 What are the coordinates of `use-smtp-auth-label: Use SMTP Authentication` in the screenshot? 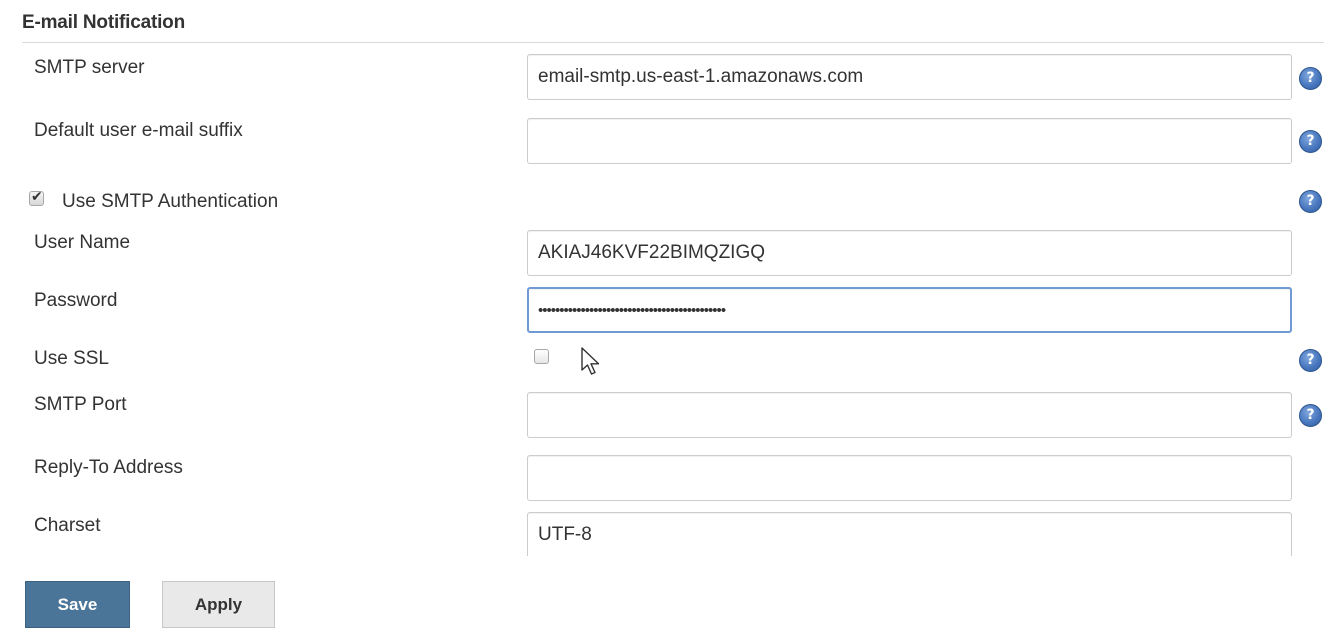 It's located at (170, 201).